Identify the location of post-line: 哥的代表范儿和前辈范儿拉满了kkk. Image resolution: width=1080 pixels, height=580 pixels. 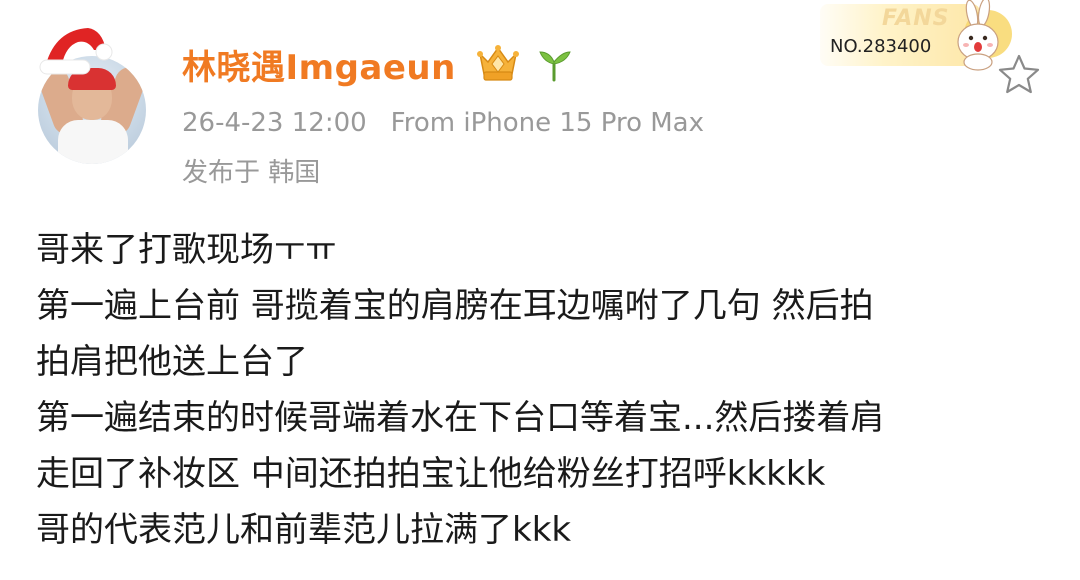
(304, 530).